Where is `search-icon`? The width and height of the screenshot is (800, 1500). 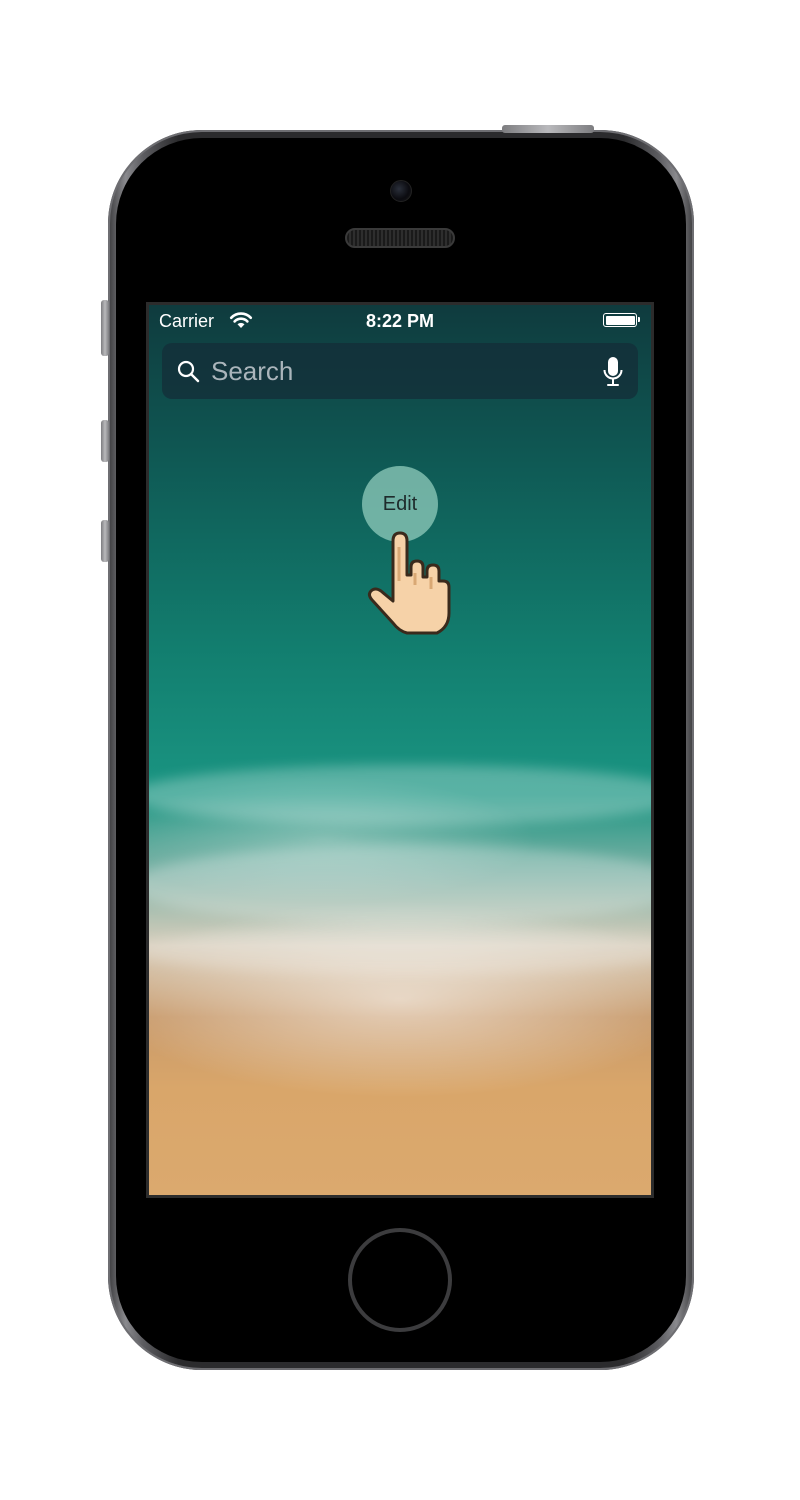 search-icon is located at coordinates (188, 371).